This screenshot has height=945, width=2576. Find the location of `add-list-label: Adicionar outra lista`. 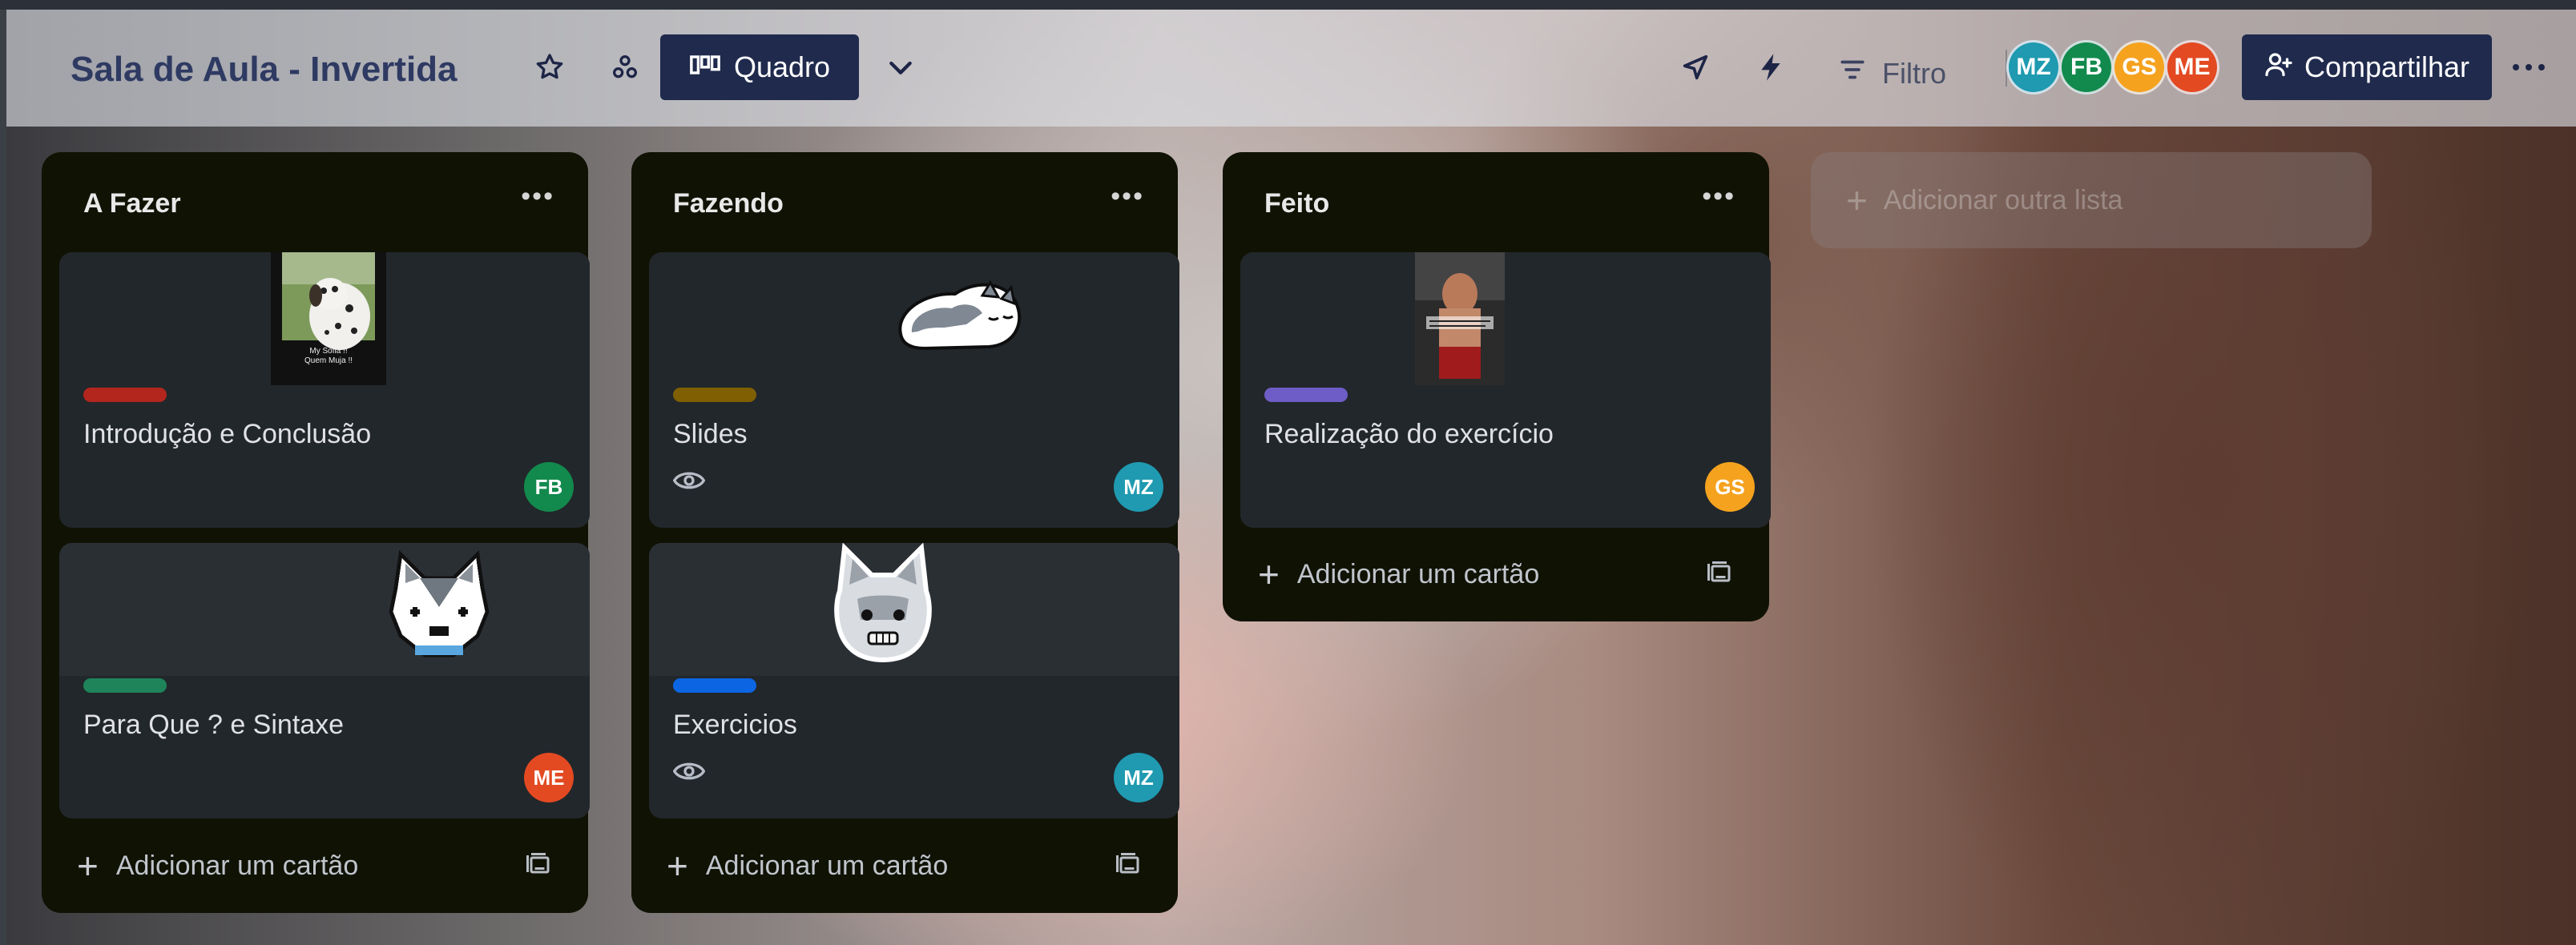

add-list-label: Adicionar outra lista is located at coordinates (2003, 199).